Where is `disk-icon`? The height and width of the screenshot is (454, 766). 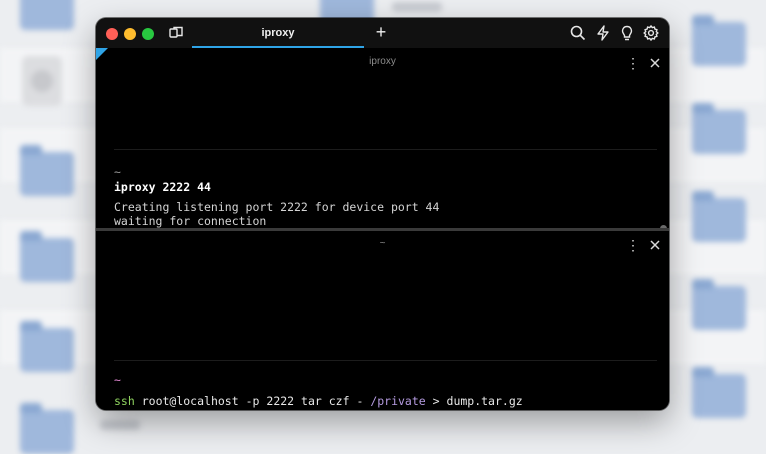
disk-icon is located at coordinates (42, 81).